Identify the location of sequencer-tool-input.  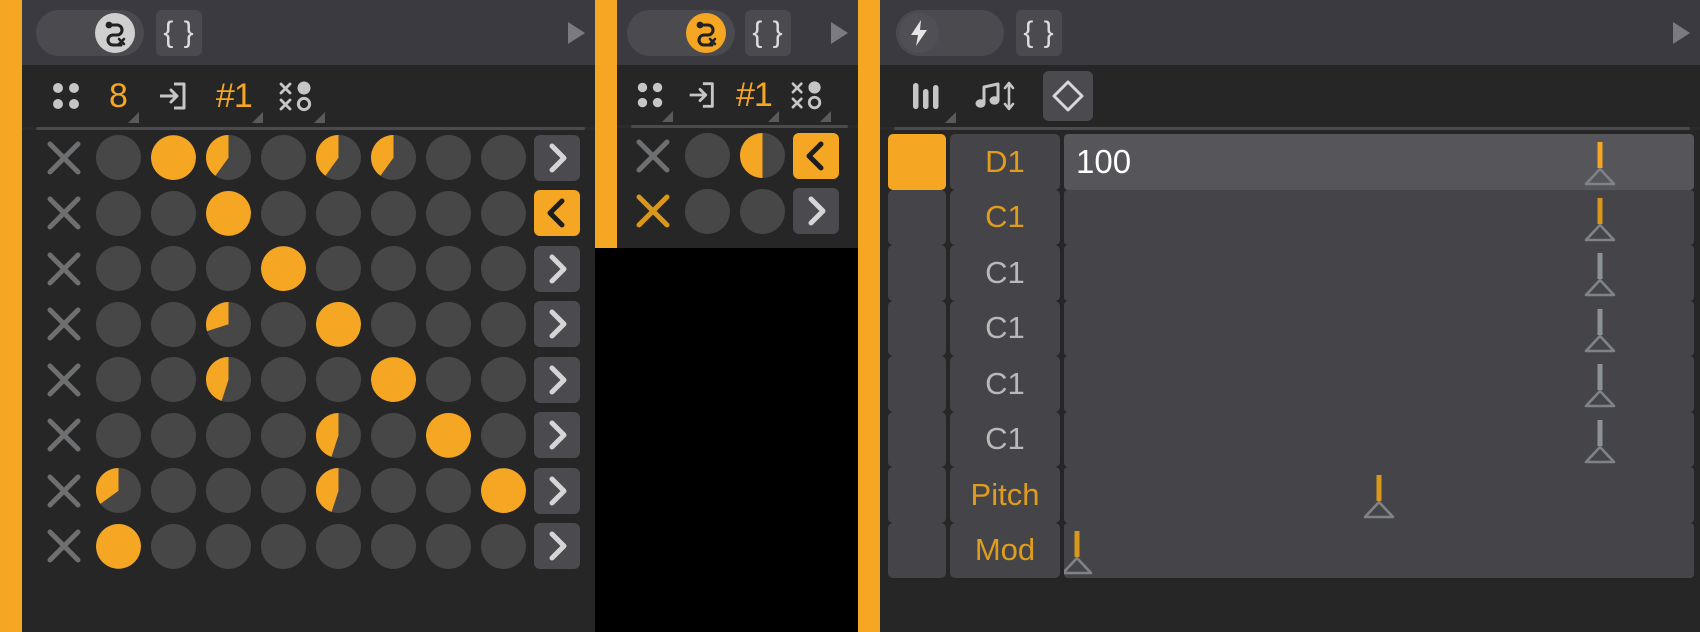
(172, 96).